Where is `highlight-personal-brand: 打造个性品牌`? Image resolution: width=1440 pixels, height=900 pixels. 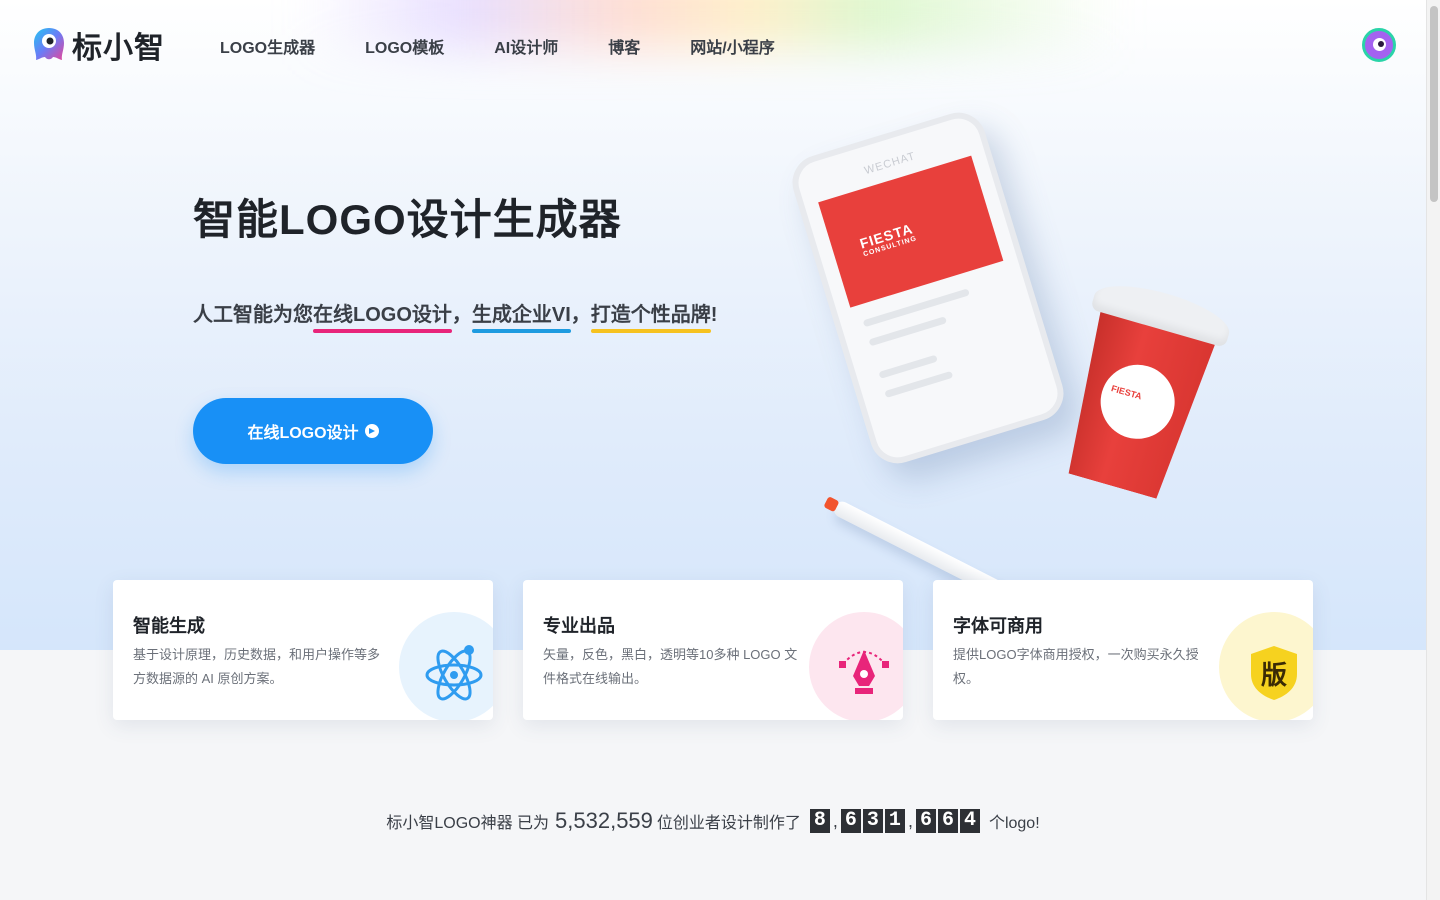 highlight-personal-brand: 打造个性品牌 is located at coordinates (650, 315).